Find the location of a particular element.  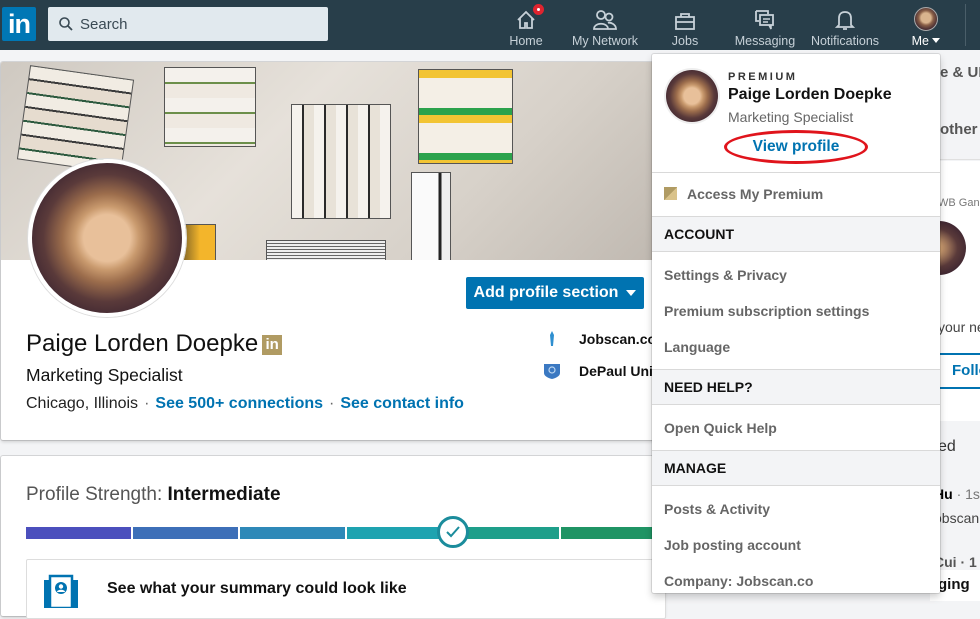

premium-icon is located at coordinates (670, 193).